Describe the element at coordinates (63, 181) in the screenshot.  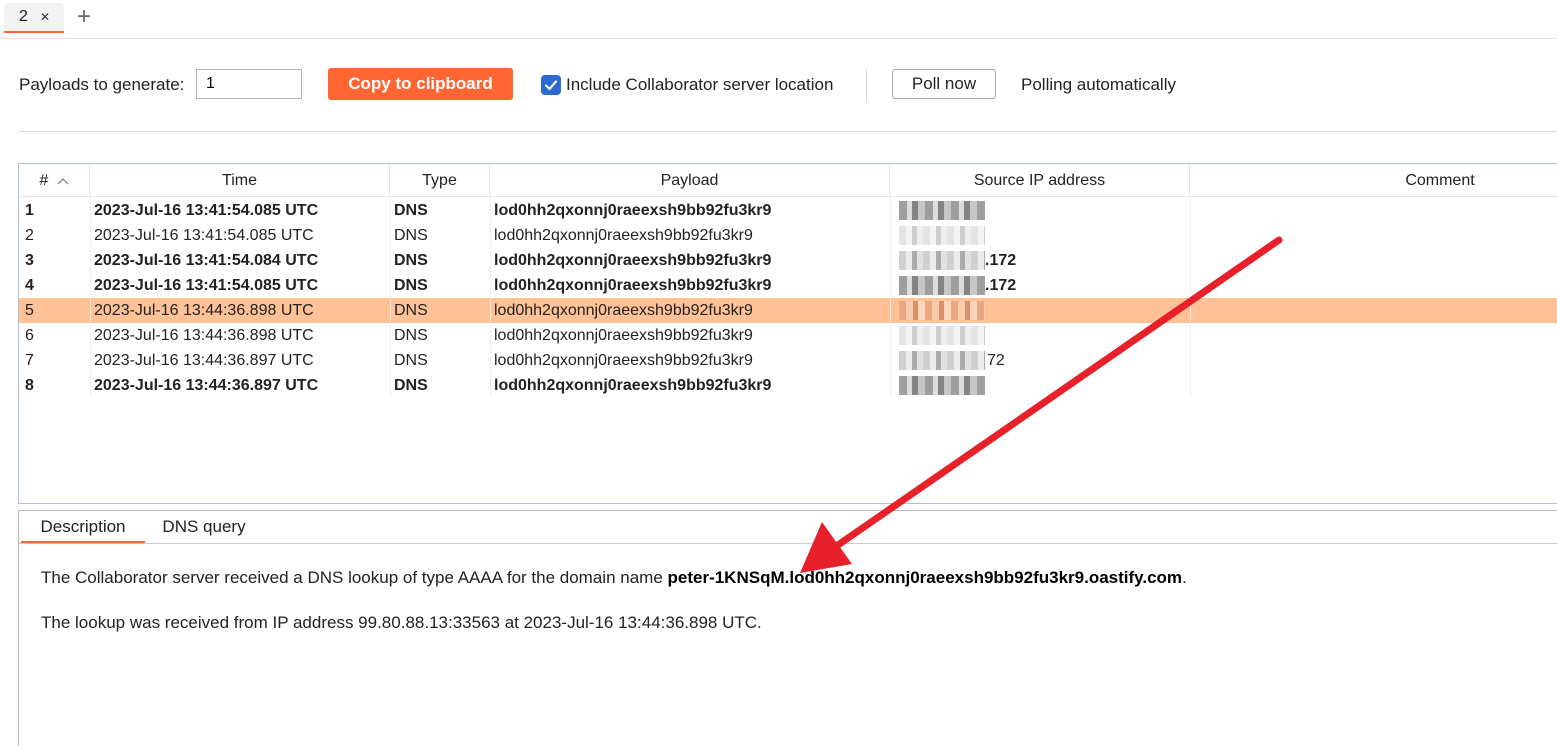
I see `sort-ascending-icon` at that location.